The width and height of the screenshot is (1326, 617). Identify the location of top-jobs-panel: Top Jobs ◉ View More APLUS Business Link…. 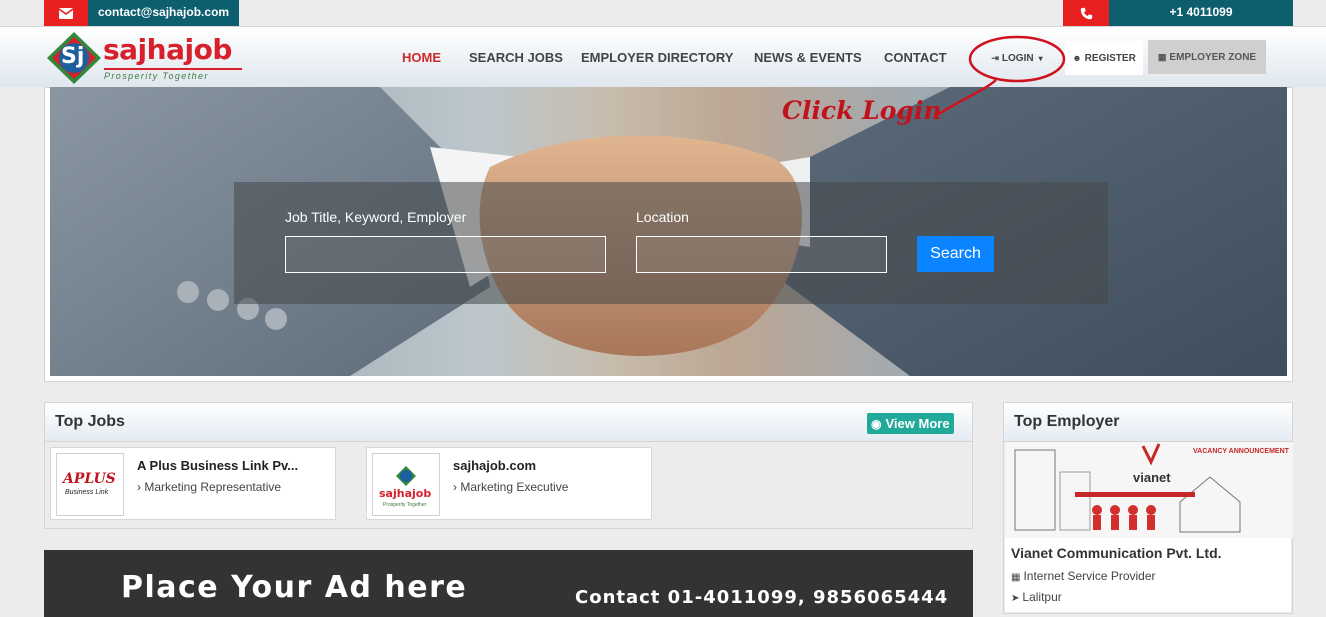
(508, 465).